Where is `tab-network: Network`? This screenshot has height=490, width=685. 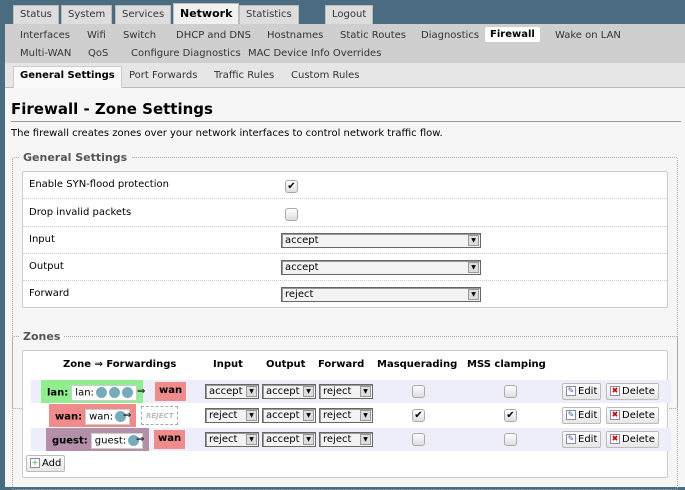 tab-network: Network is located at coordinates (206, 13).